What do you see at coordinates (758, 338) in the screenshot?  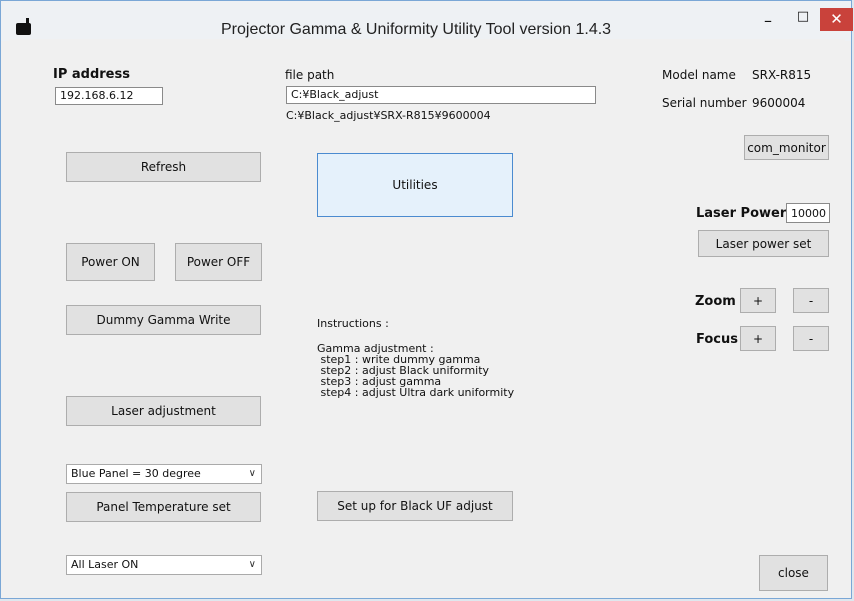 I see `focus-plus-button: +` at bounding box center [758, 338].